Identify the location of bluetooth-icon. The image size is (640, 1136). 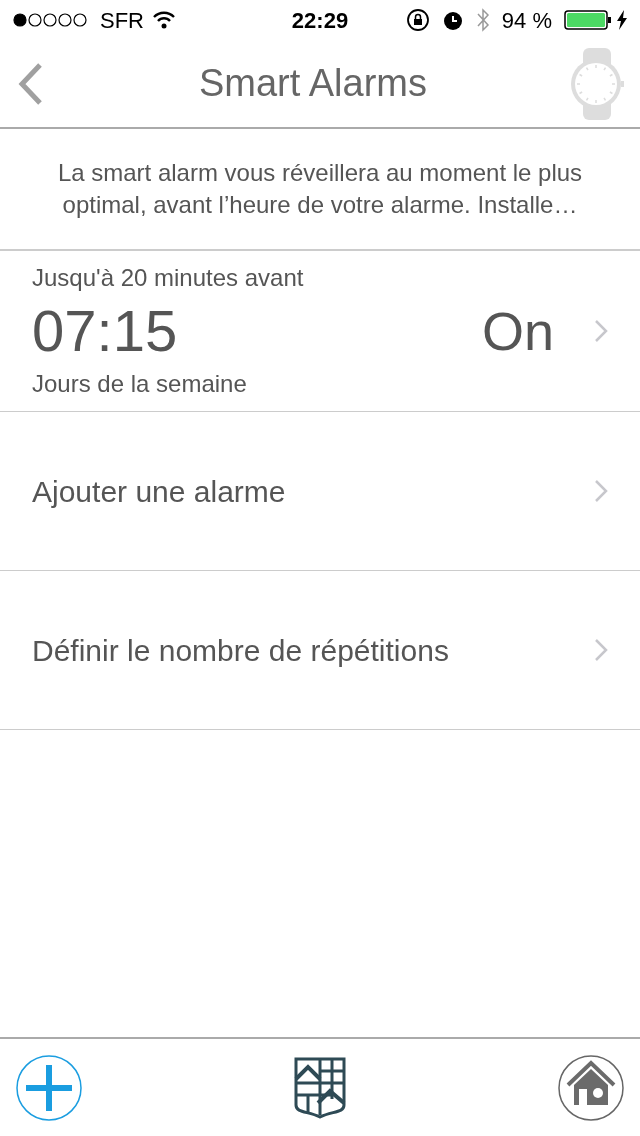
(482, 20).